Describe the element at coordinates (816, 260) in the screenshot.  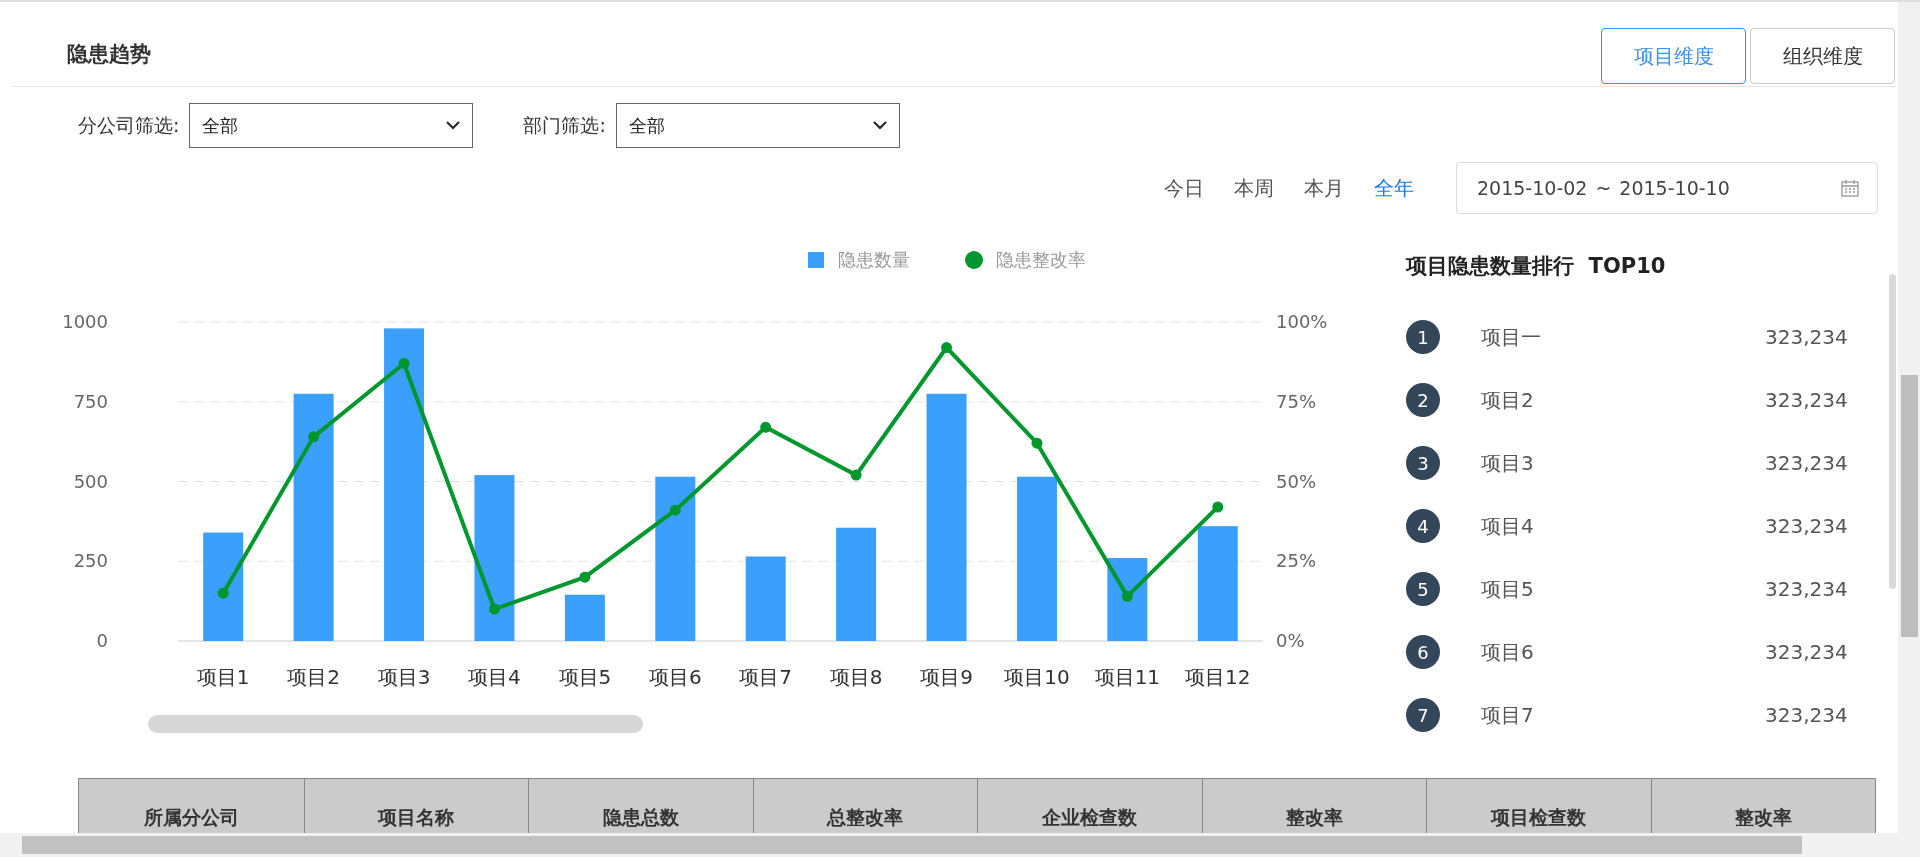
I see `legend-swatch` at that location.